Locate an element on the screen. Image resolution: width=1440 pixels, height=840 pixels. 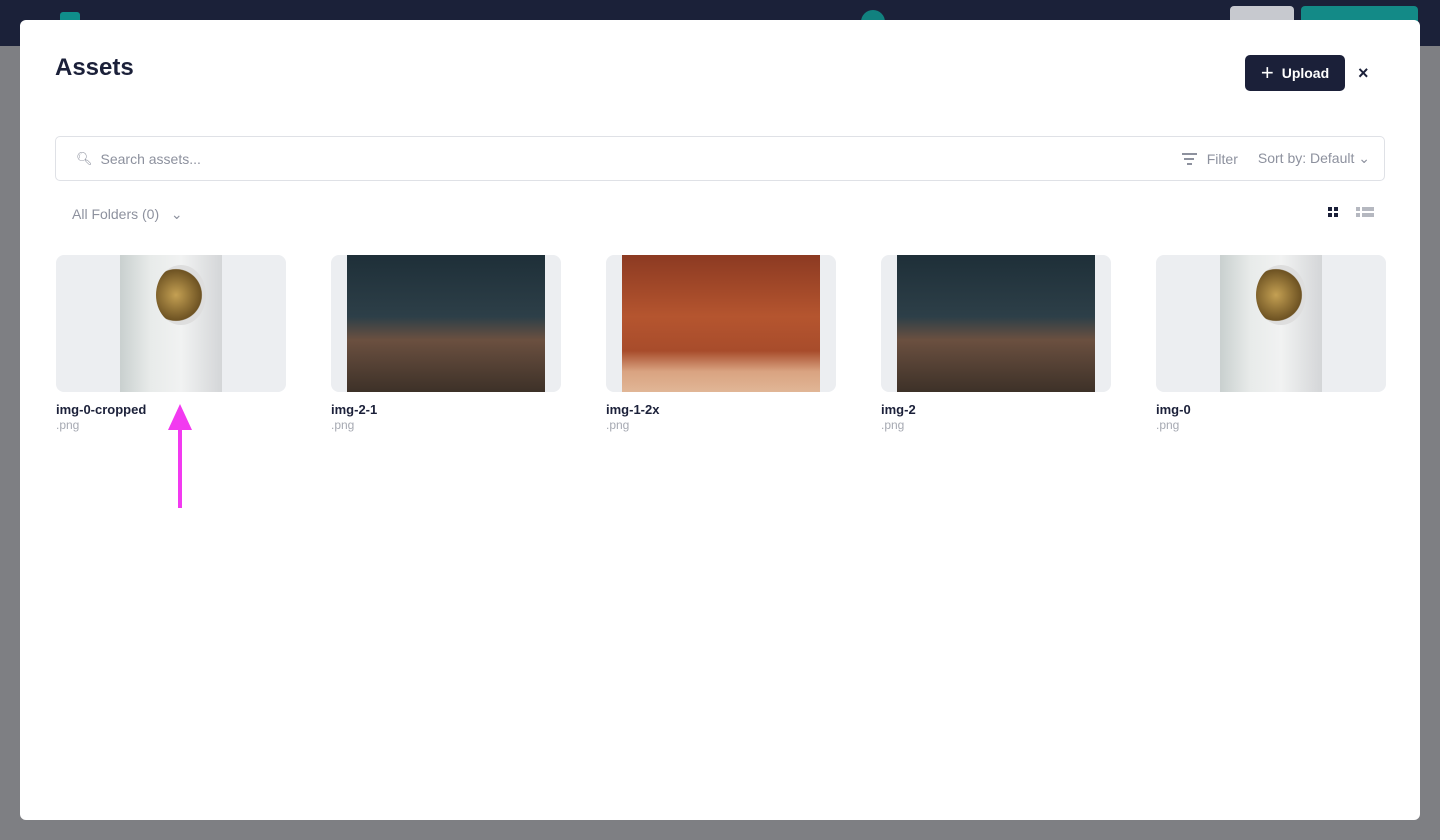
asset-name: img-2 is located at coordinates (898, 409).